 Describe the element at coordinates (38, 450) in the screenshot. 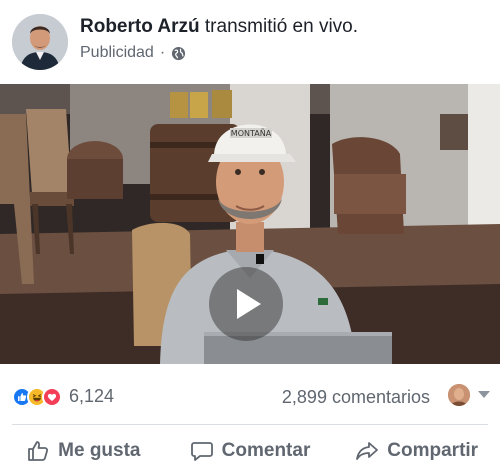

I see `thumbs-up-icon` at that location.